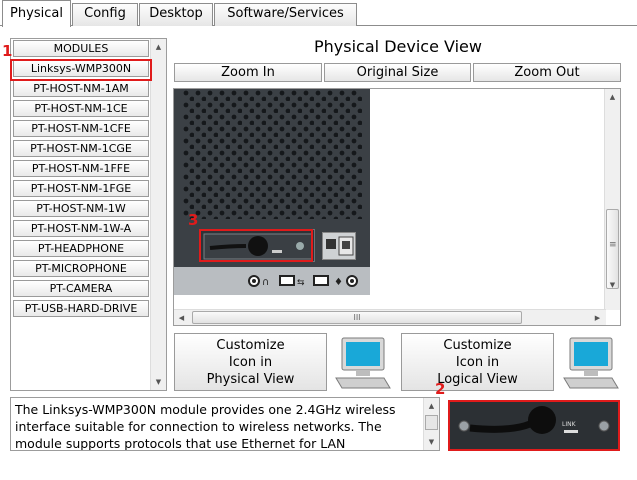 The width and height of the screenshot is (637, 480). What do you see at coordinates (547, 72) in the screenshot?
I see `zoom-out-button: Zoom Out` at bounding box center [547, 72].